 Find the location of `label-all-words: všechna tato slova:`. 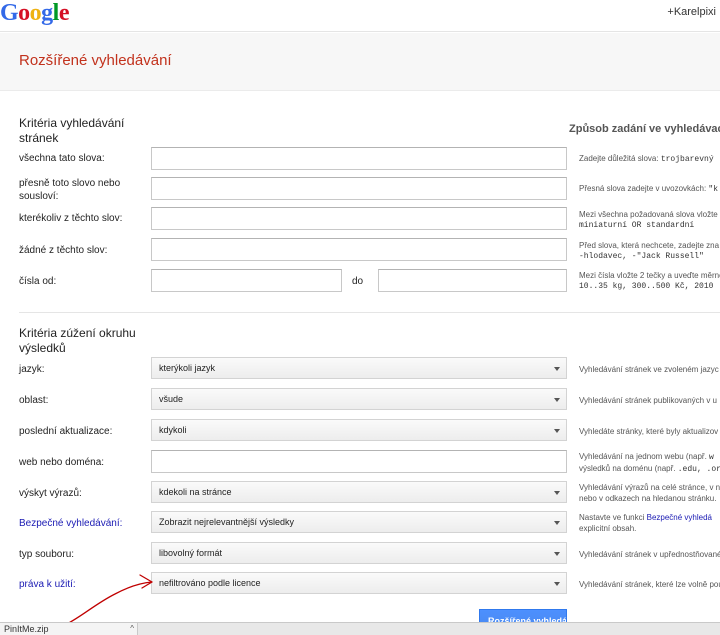

label-all-words: všechna tato slova: is located at coordinates (62, 158).